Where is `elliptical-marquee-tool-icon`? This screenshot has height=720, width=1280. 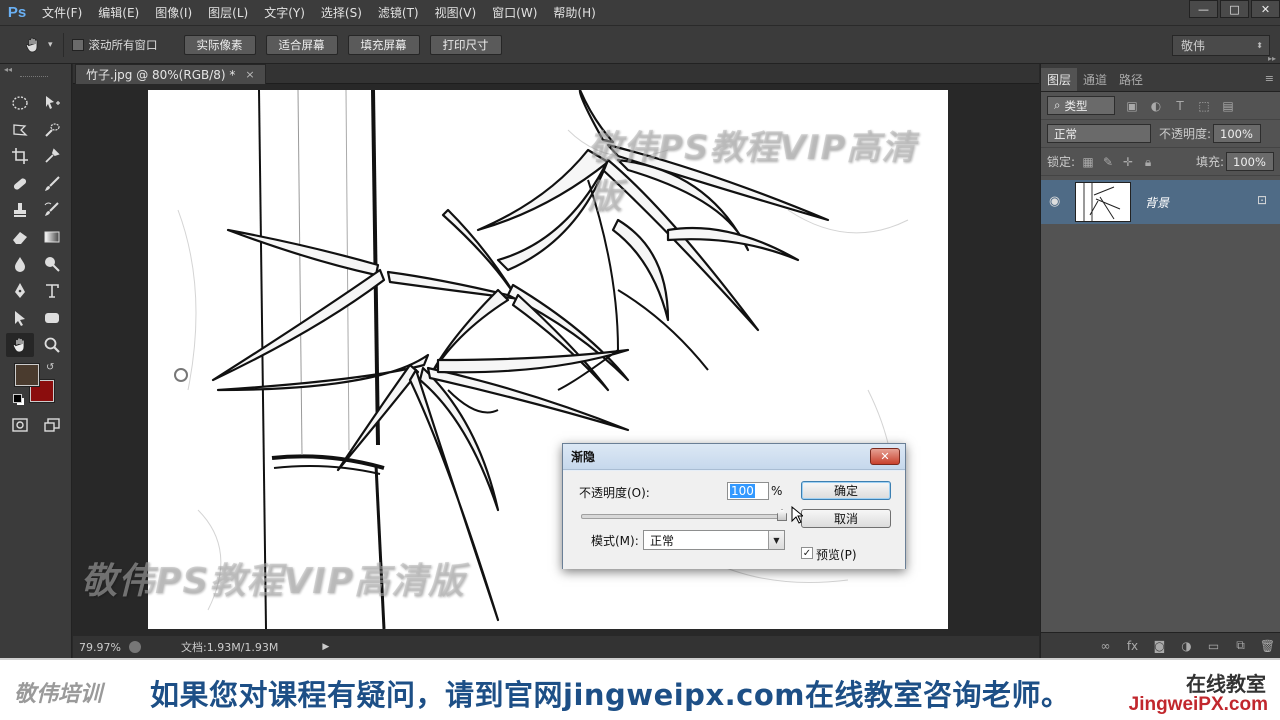
elliptical-marquee-tool-icon is located at coordinates (20, 103).